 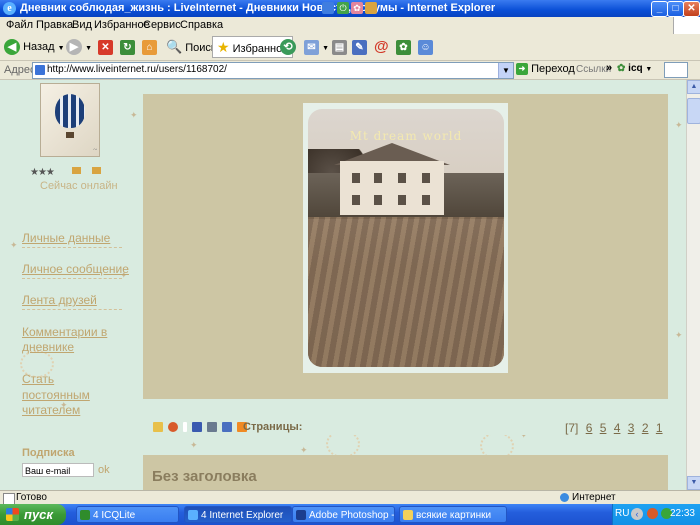 I want to click on go-button: ➜ Переход, so click(x=545, y=69).